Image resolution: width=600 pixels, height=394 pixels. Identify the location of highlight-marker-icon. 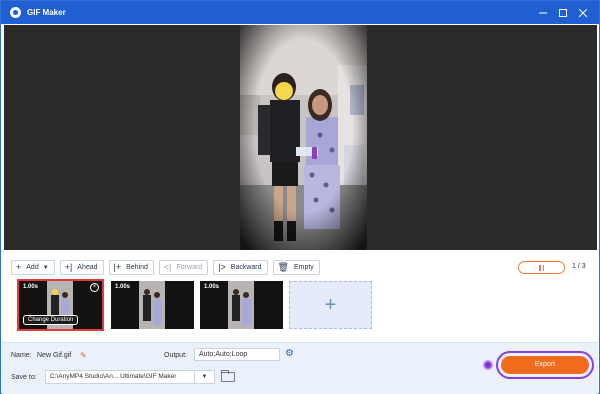
(488, 365).